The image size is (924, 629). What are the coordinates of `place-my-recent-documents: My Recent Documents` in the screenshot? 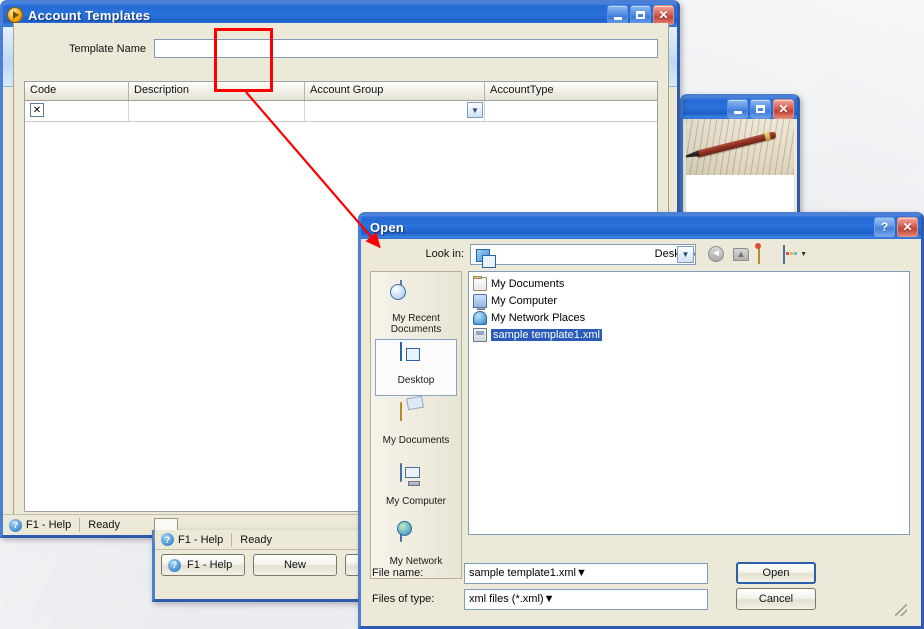 It's located at (416, 306).